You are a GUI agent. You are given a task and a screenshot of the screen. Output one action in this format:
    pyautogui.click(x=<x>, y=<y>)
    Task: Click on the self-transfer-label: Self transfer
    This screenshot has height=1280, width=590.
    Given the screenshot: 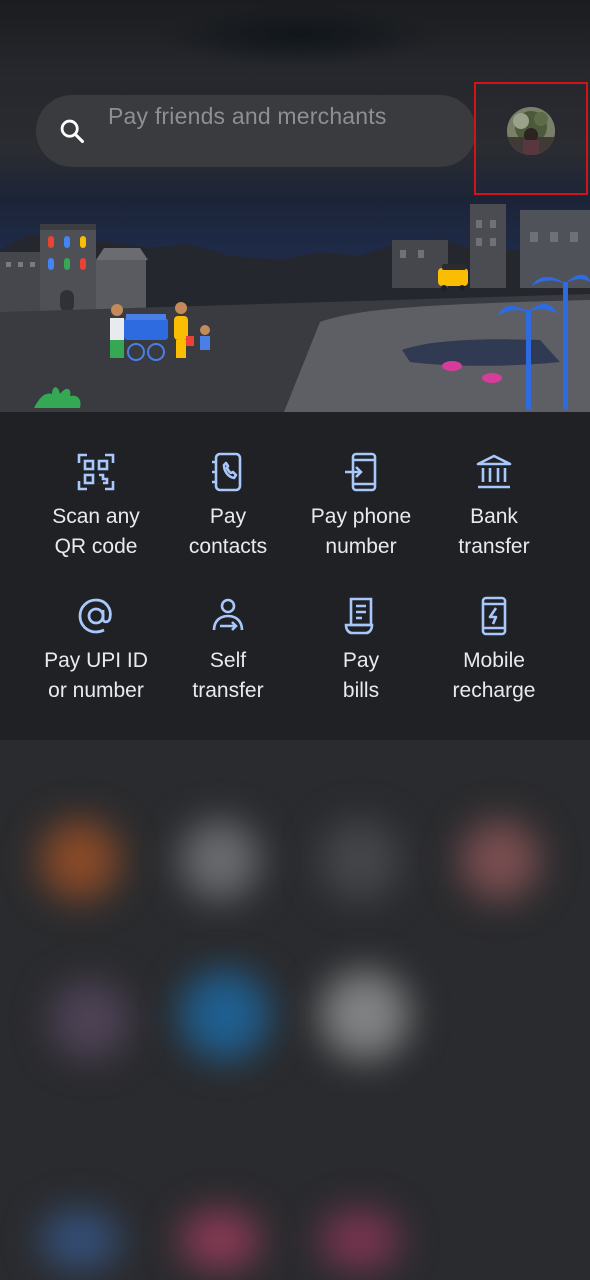 What is the action you would take?
    pyautogui.click(x=228, y=675)
    